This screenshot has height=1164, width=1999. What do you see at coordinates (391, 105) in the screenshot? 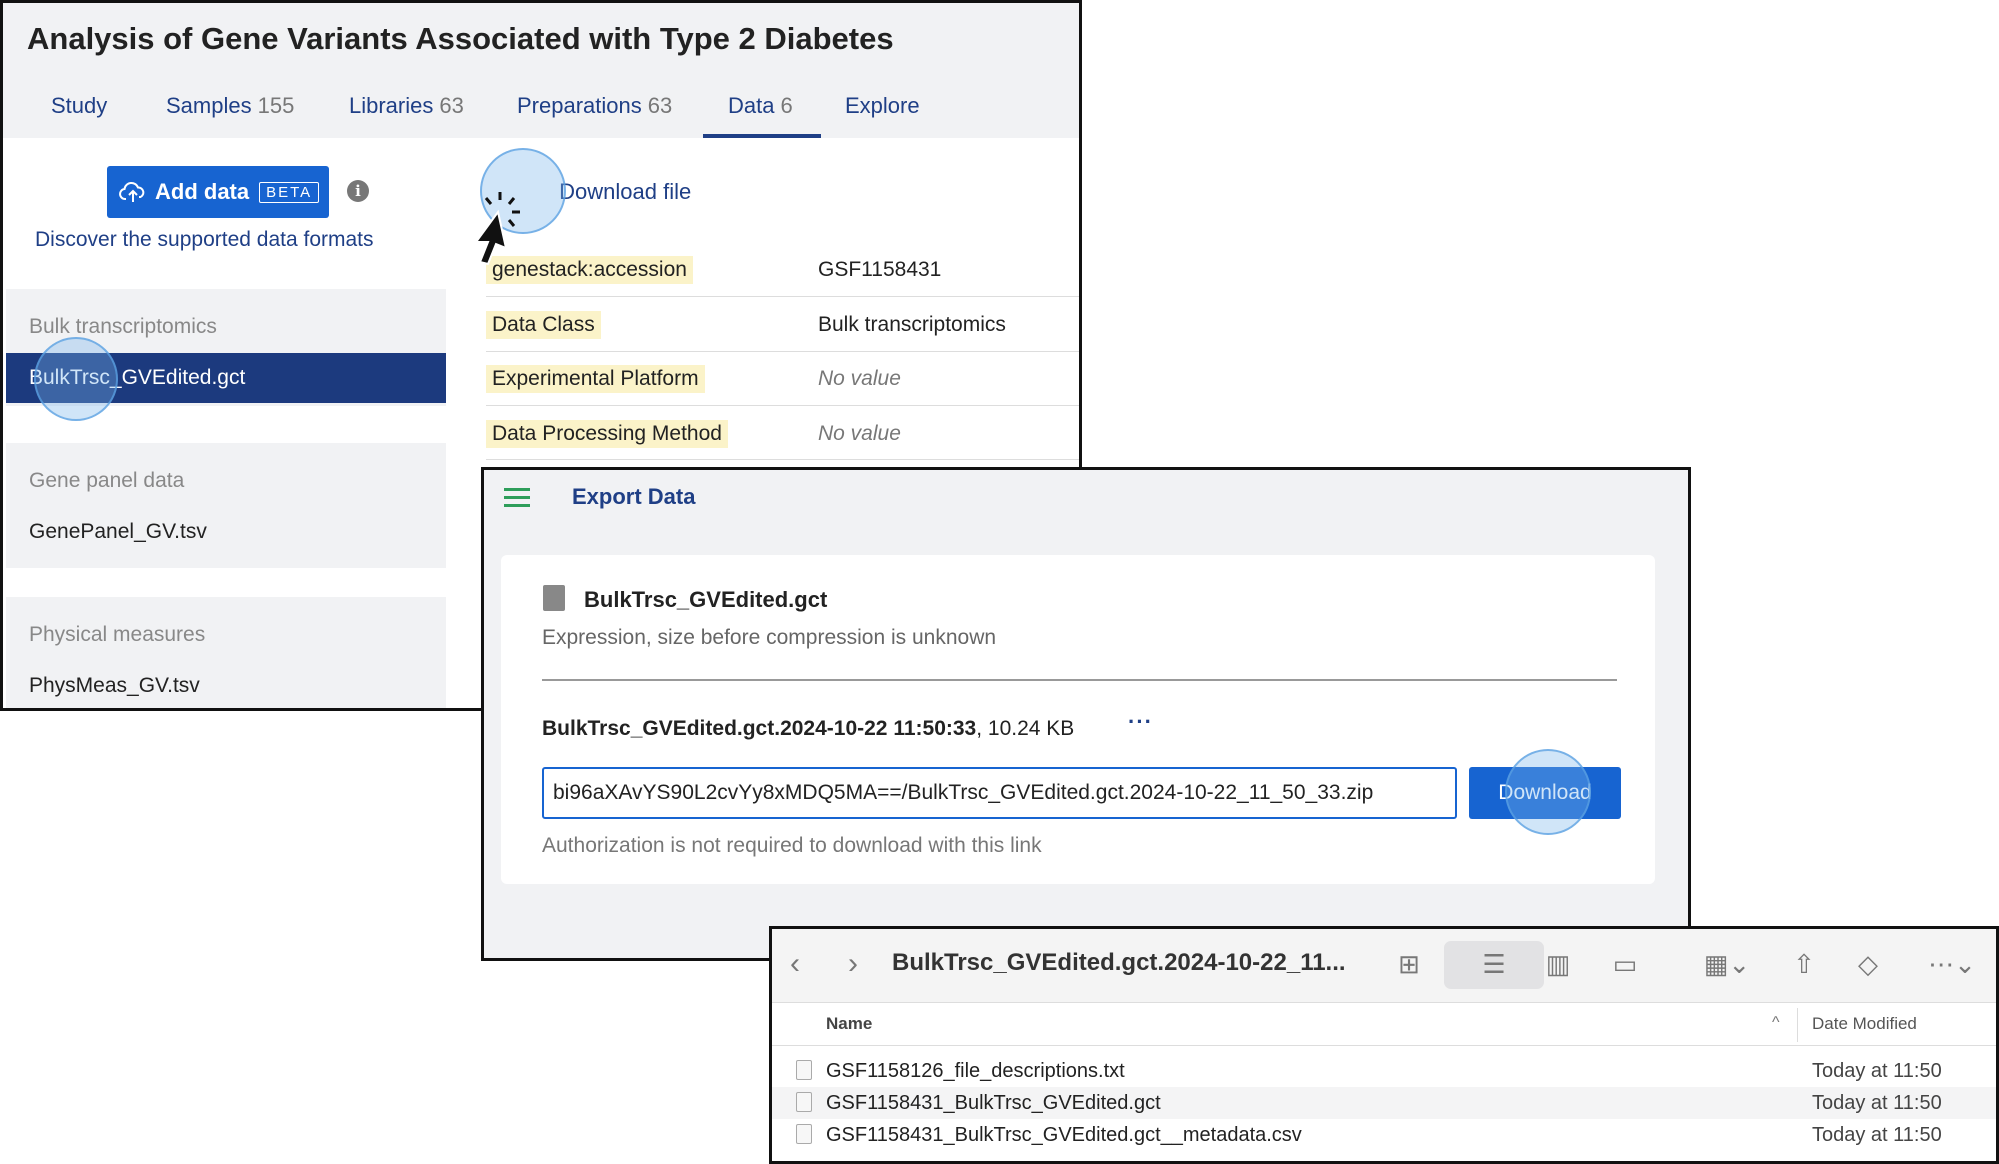
I see `tab-label: Libraries` at bounding box center [391, 105].